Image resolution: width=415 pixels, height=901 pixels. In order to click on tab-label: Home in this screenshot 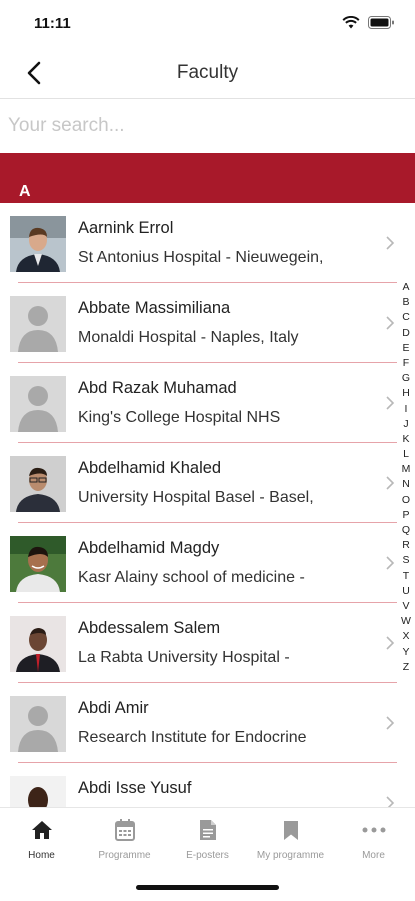, I will do `click(41, 855)`.